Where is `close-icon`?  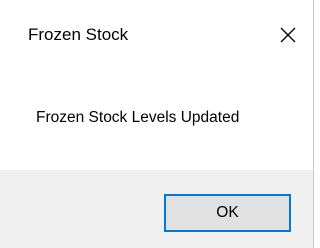
close-icon is located at coordinates (288, 35).